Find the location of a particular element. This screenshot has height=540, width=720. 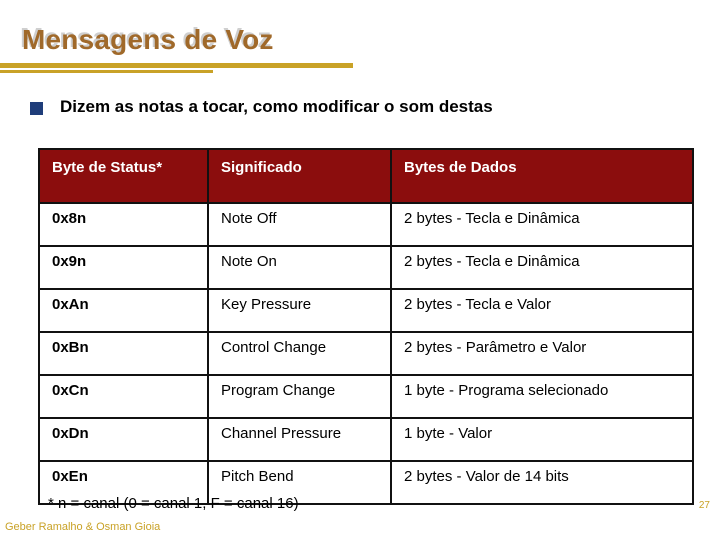

table-row: 0xAn Key Pressure 2 bytes - Tecla e Valor is located at coordinates (366, 310).